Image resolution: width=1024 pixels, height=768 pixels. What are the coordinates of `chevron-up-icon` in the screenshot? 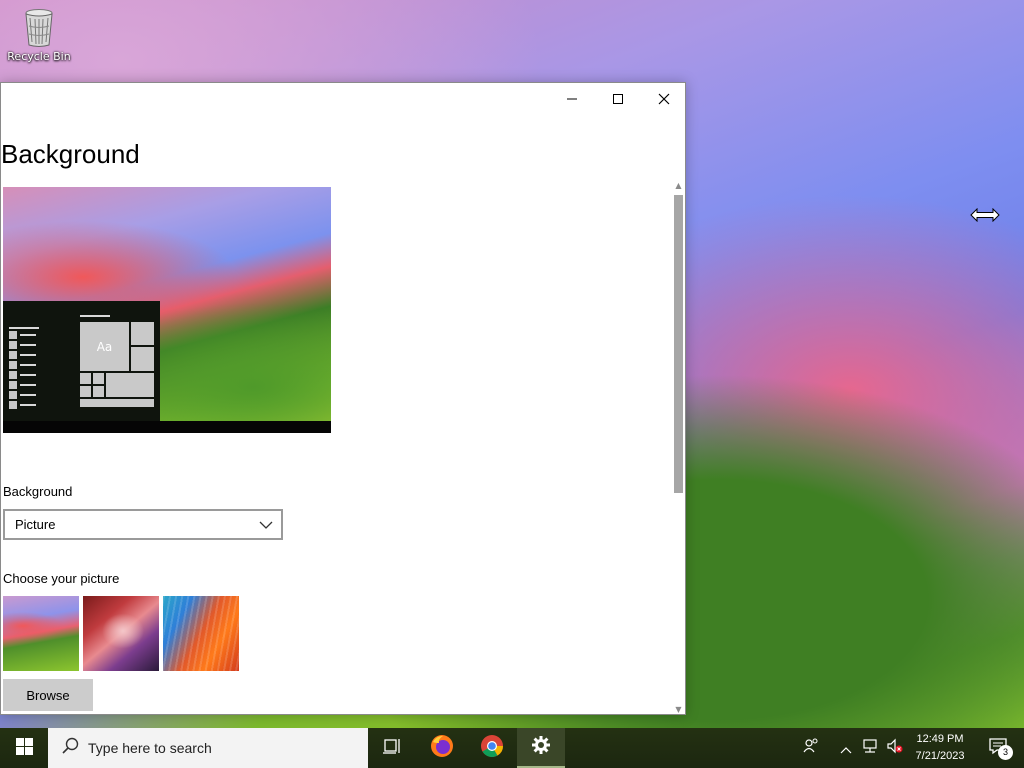 It's located at (846, 748).